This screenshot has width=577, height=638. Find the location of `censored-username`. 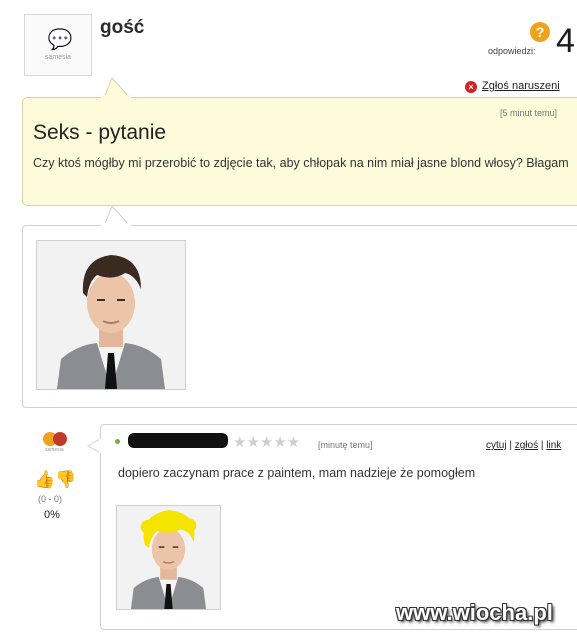

censored-username is located at coordinates (178, 440).